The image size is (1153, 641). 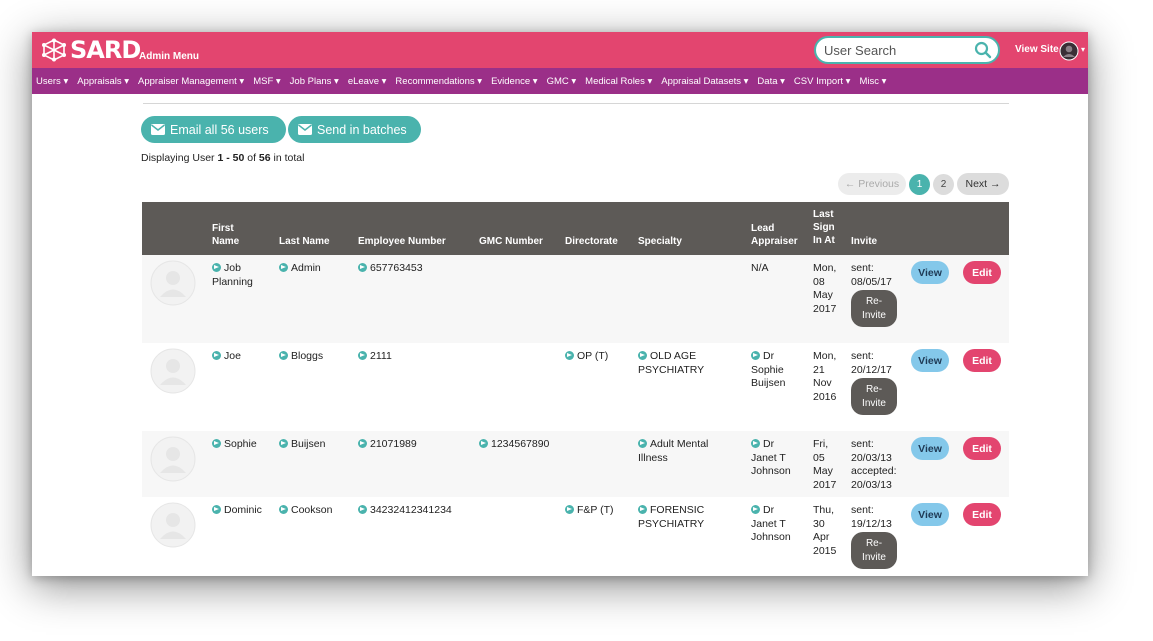 I want to click on nav-job-plans: Job Plans ▾, so click(x=314, y=81).